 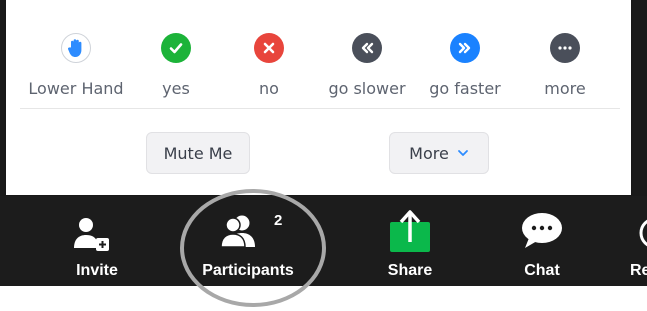 What do you see at coordinates (76, 88) in the screenshot?
I see `reaction-label: Lower Hand` at bounding box center [76, 88].